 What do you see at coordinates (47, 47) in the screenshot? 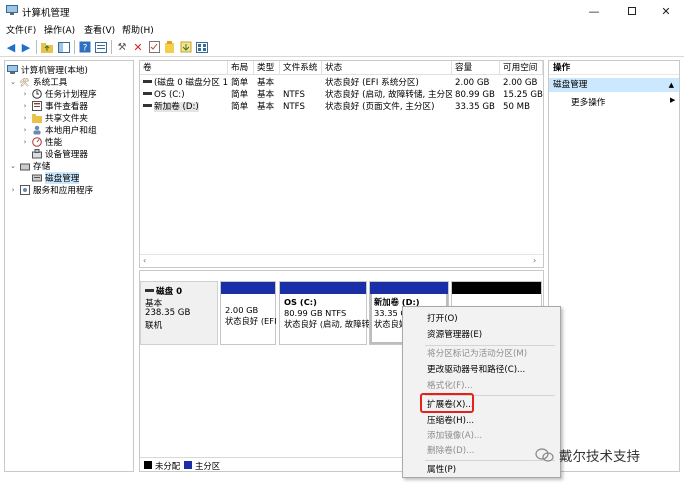
I see `up-folder-icon` at bounding box center [47, 47].